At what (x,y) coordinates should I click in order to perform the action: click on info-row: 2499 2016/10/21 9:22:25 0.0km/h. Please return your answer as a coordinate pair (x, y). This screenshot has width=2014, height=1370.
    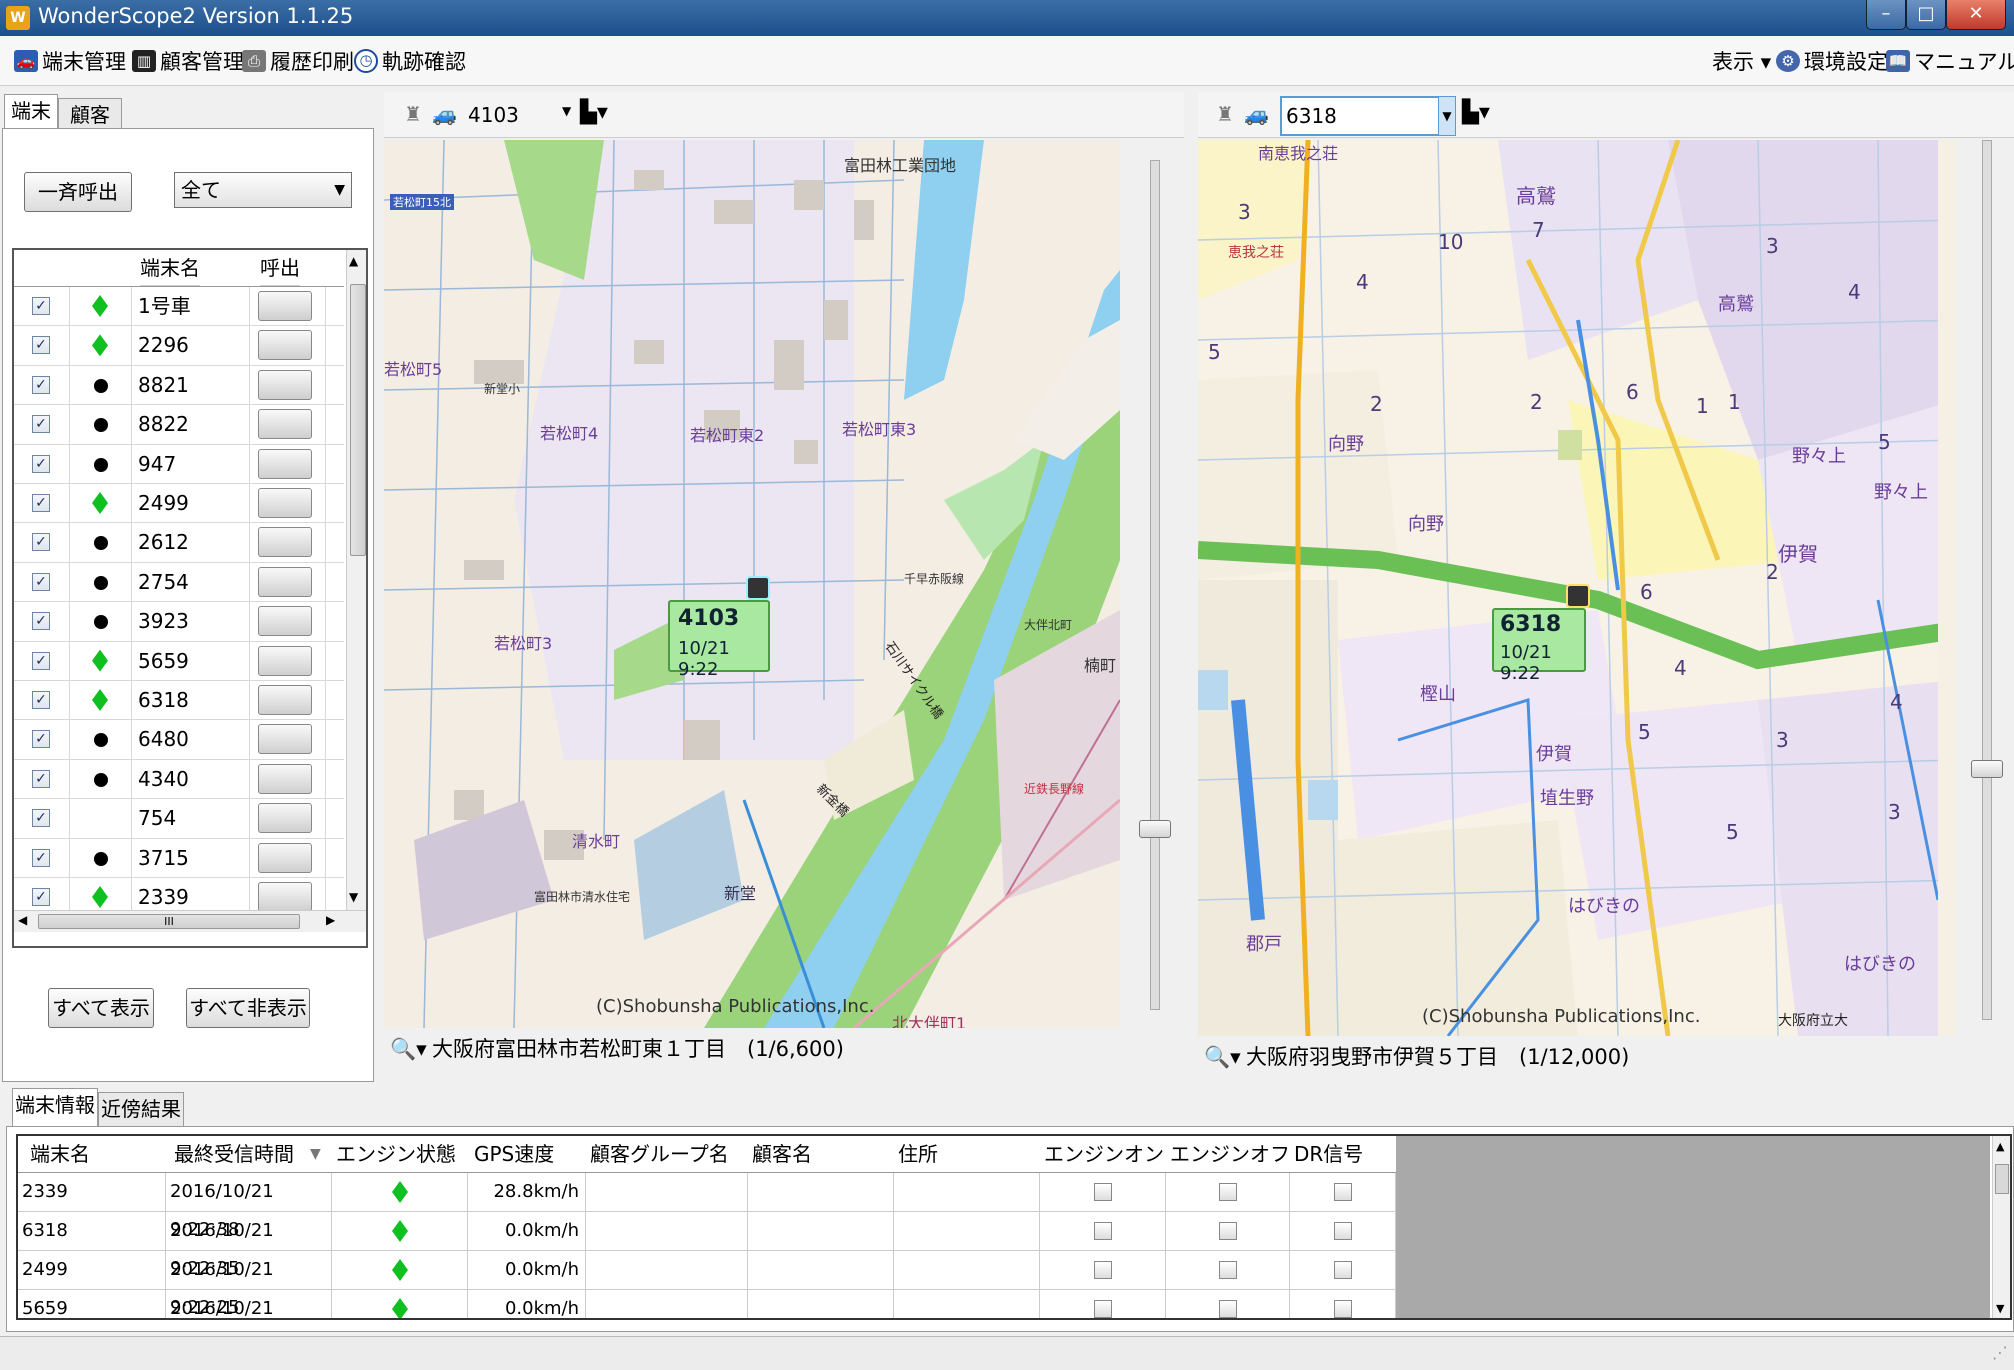
    Looking at the image, I should click on (707, 1284).